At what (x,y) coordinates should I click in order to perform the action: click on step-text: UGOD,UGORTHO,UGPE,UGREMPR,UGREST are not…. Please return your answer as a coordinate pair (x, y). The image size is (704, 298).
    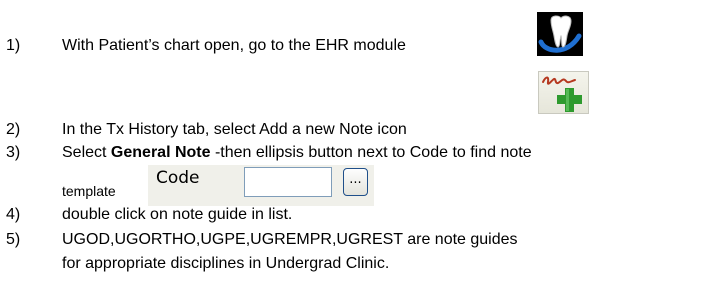
    Looking at the image, I should click on (290, 239).